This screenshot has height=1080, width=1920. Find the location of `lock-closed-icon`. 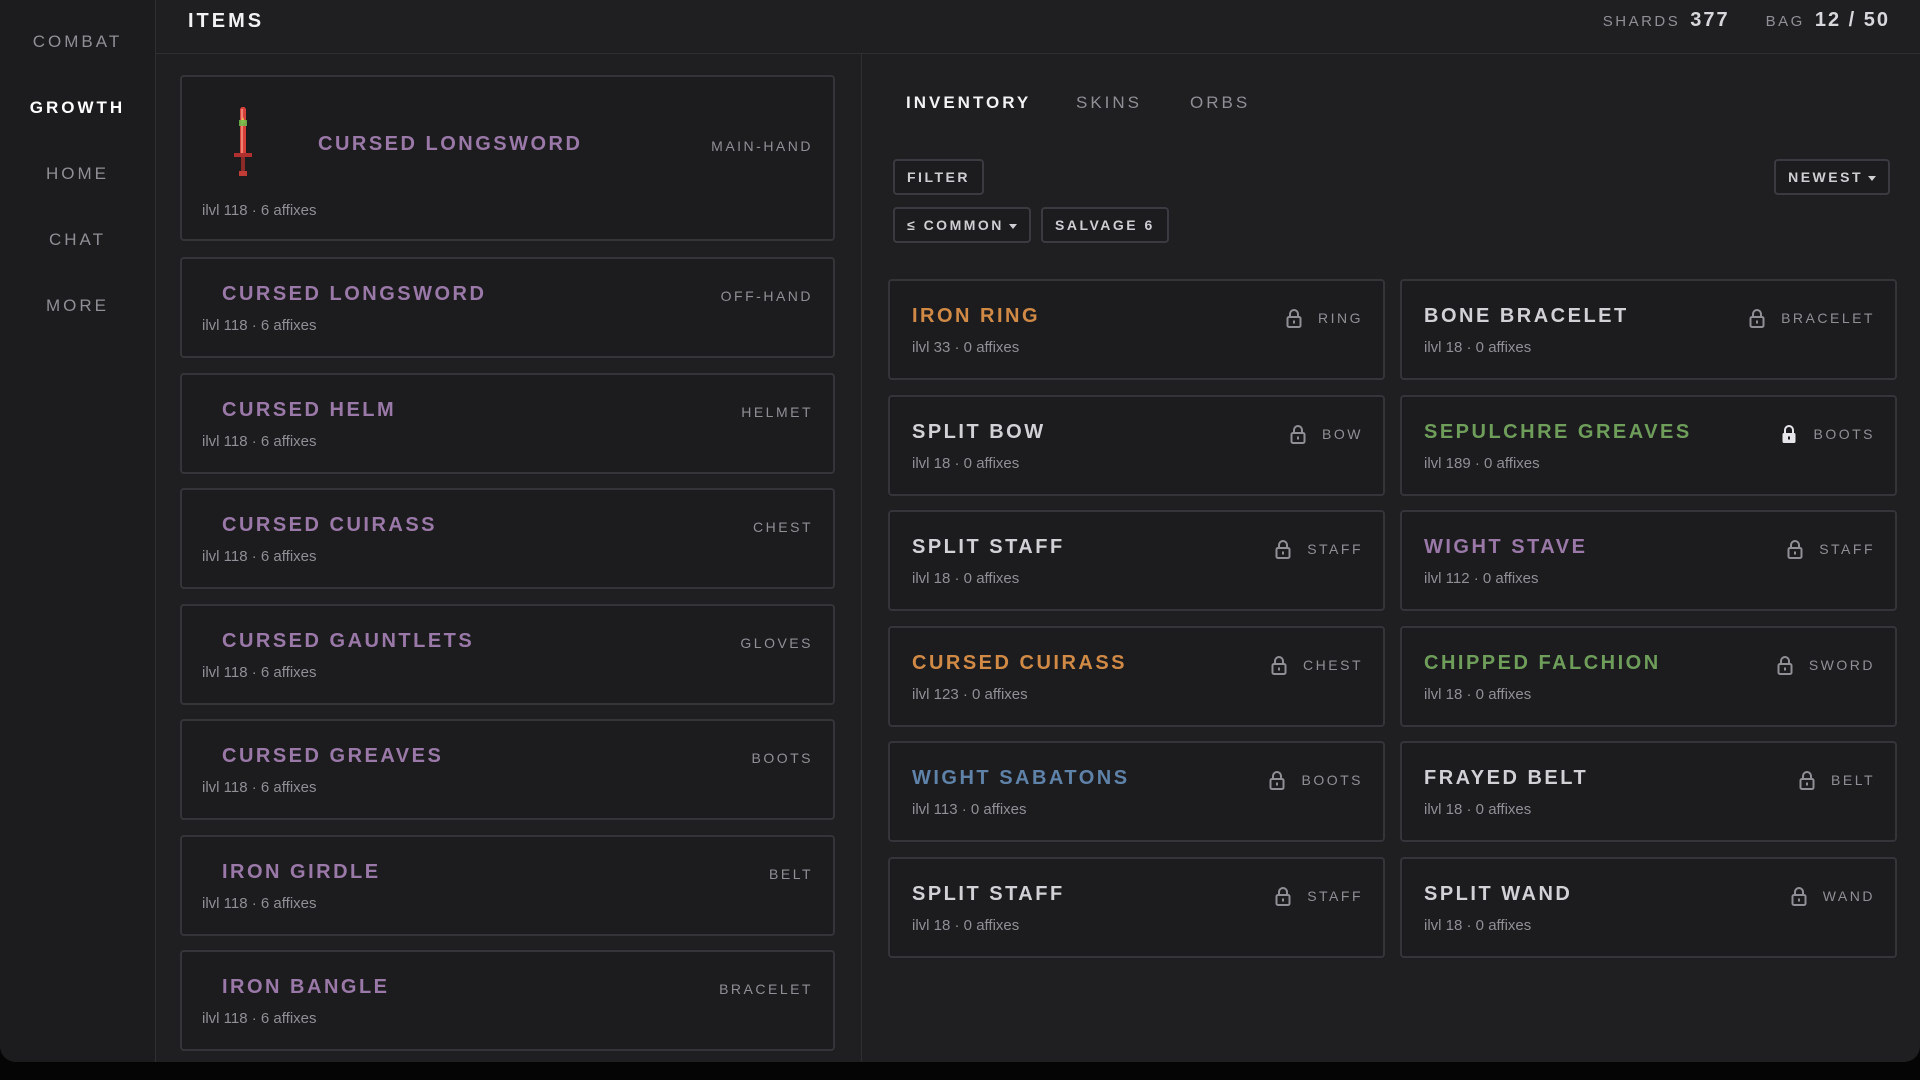

lock-closed-icon is located at coordinates (1789, 434).